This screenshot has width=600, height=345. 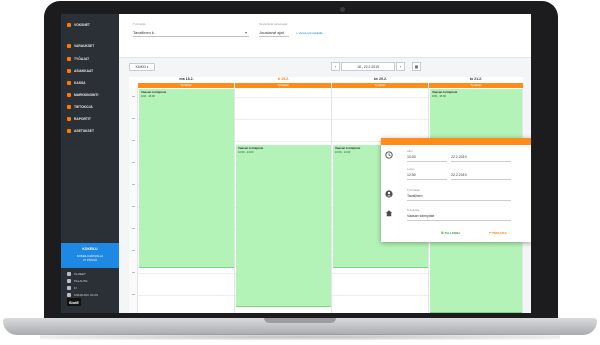 I want to click on end-time-input: 12:50, so click(x=411, y=175).